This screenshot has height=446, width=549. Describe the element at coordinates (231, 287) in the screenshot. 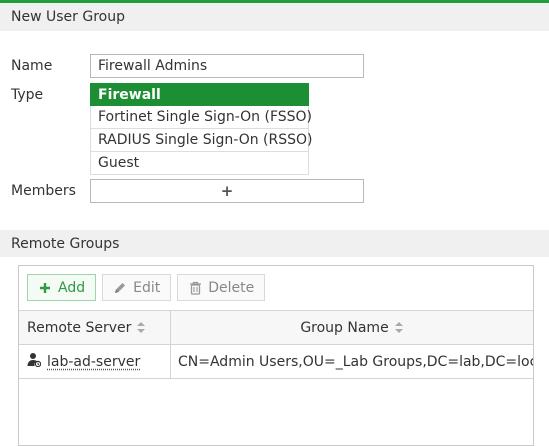

I see `delete-button-label: Delete` at that location.